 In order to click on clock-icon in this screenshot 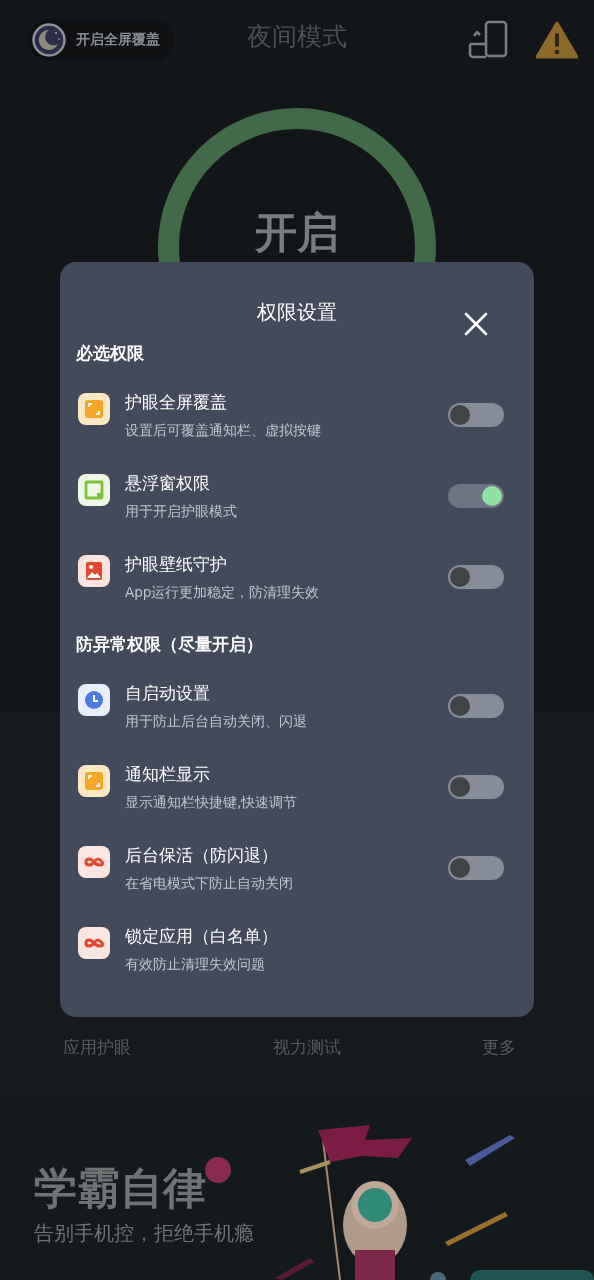, I will do `click(94, 699)`.